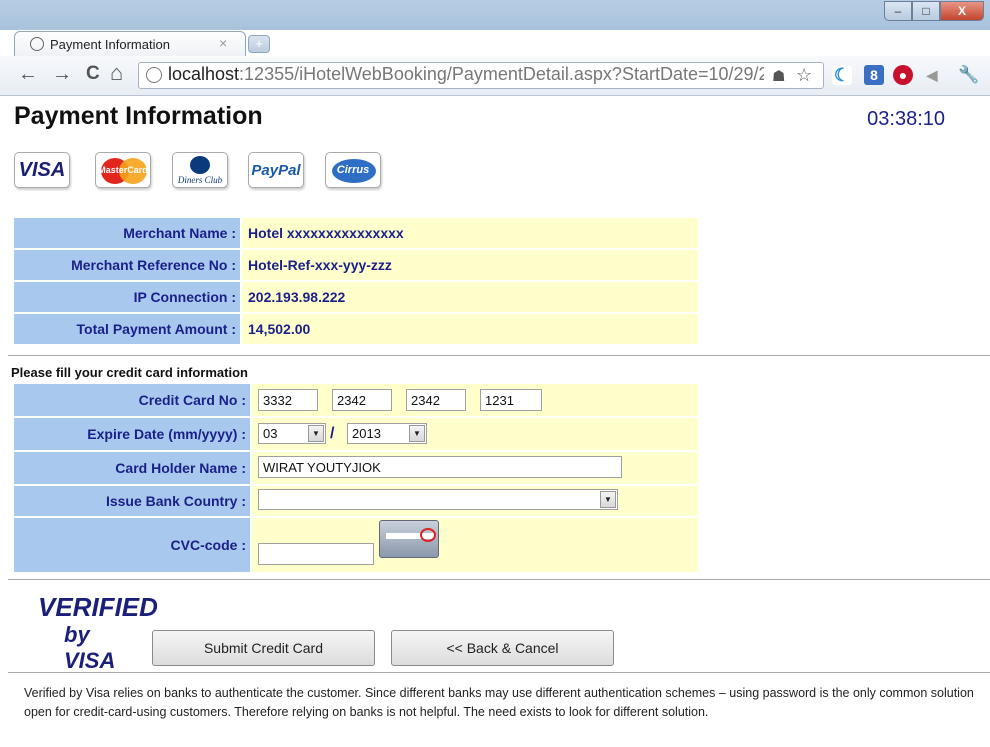 The width and height of the screenshot is (990, 747). I want to click on cvc-input, so click(316, 554).